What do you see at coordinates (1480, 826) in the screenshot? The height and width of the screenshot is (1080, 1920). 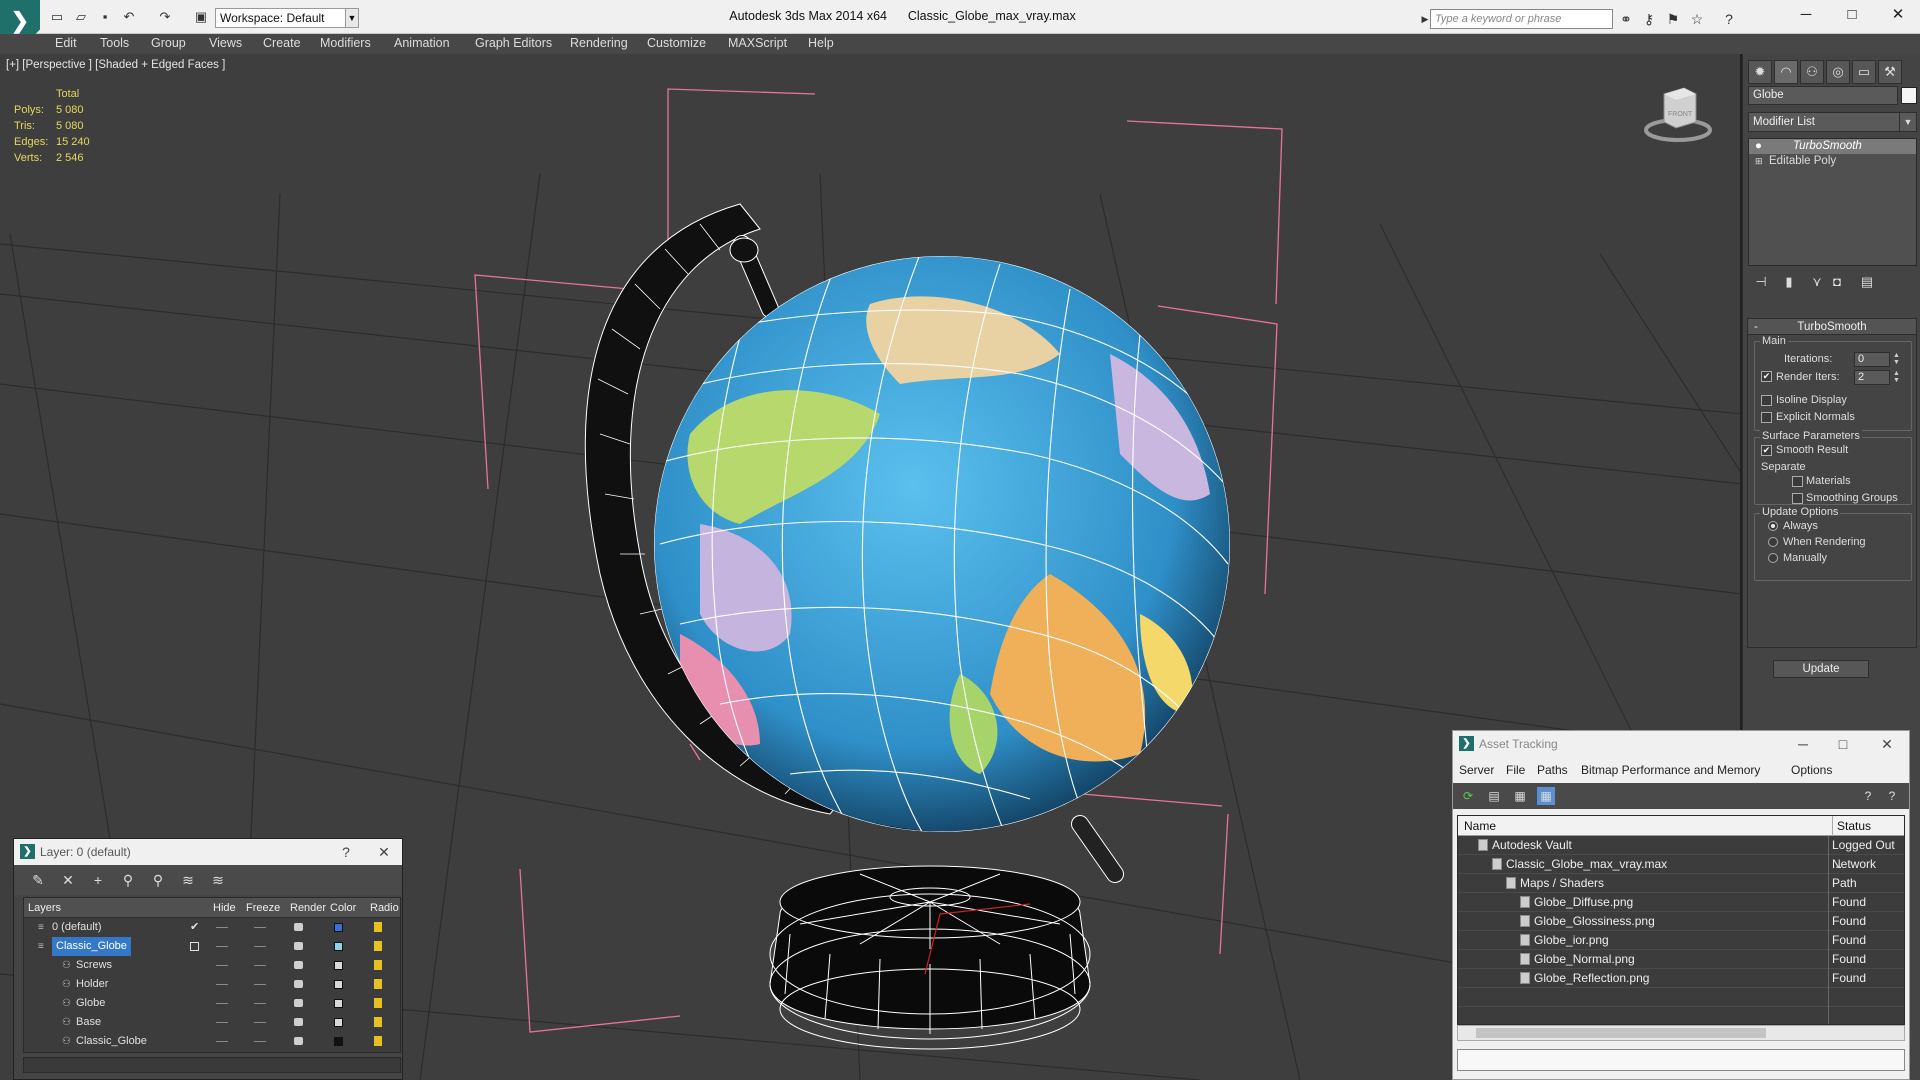 I see `col-name: Name` at bounding box center [1480, 826].